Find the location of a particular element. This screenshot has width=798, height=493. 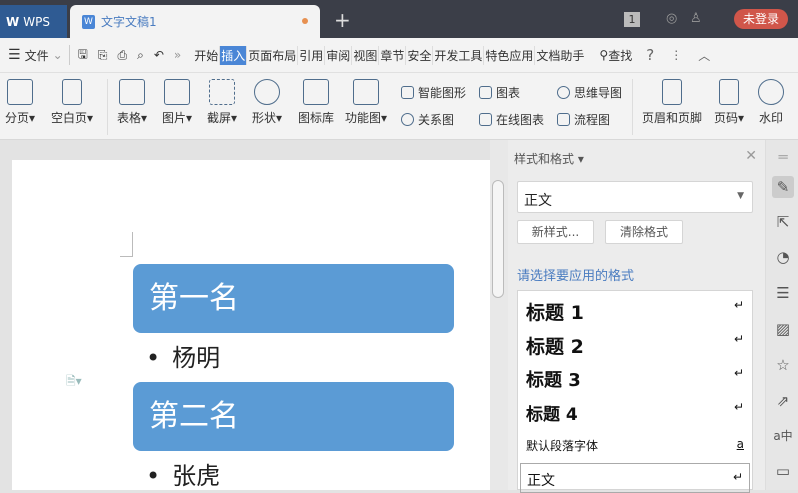

relation-button: 关系图 is located at coordinates (427, 119).